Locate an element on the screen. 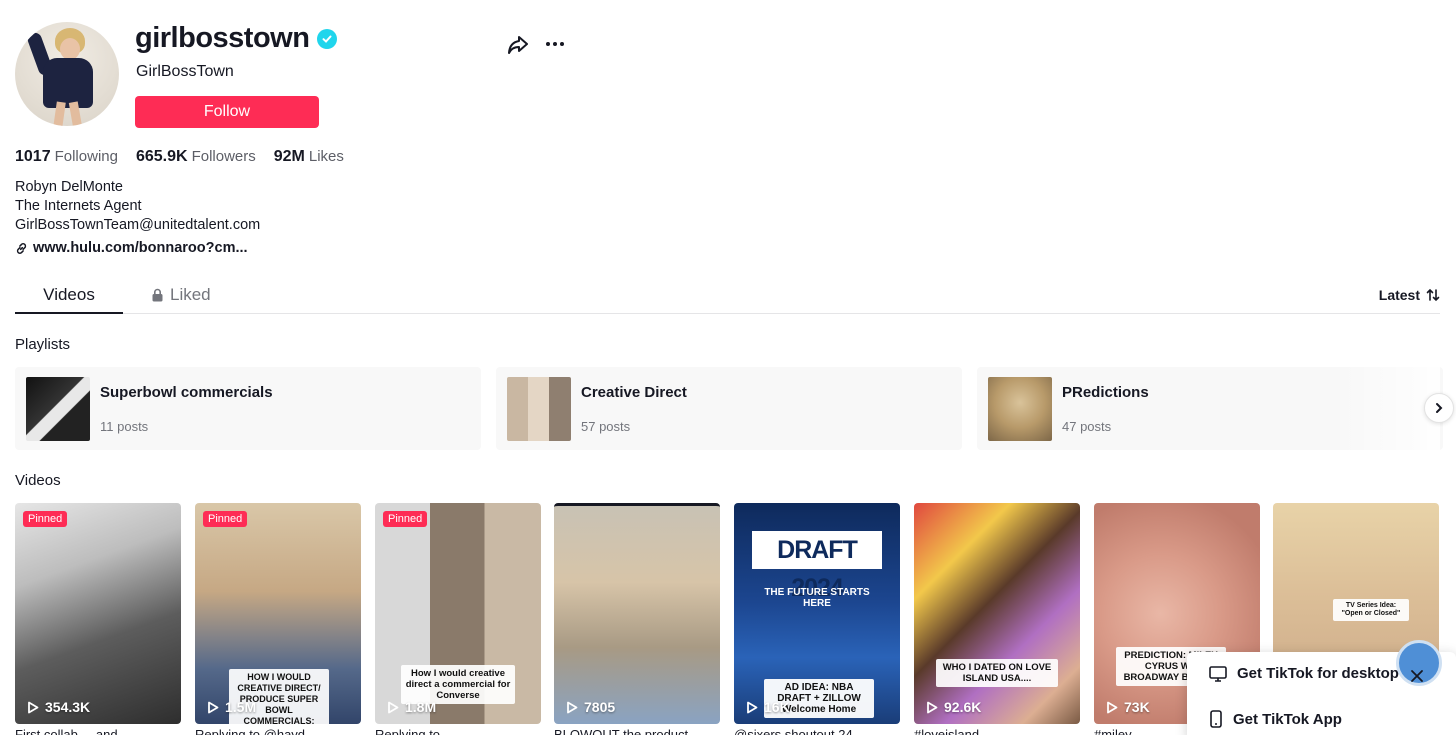 The width and height of the screenshot is (1456, 735). chevron-right-icon is located at coordinates (1439, 408).